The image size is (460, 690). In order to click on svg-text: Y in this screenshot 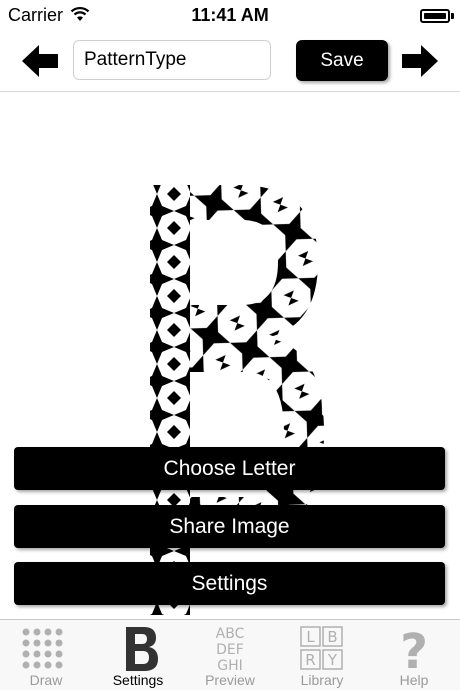, I will do `click(332, 660)`.